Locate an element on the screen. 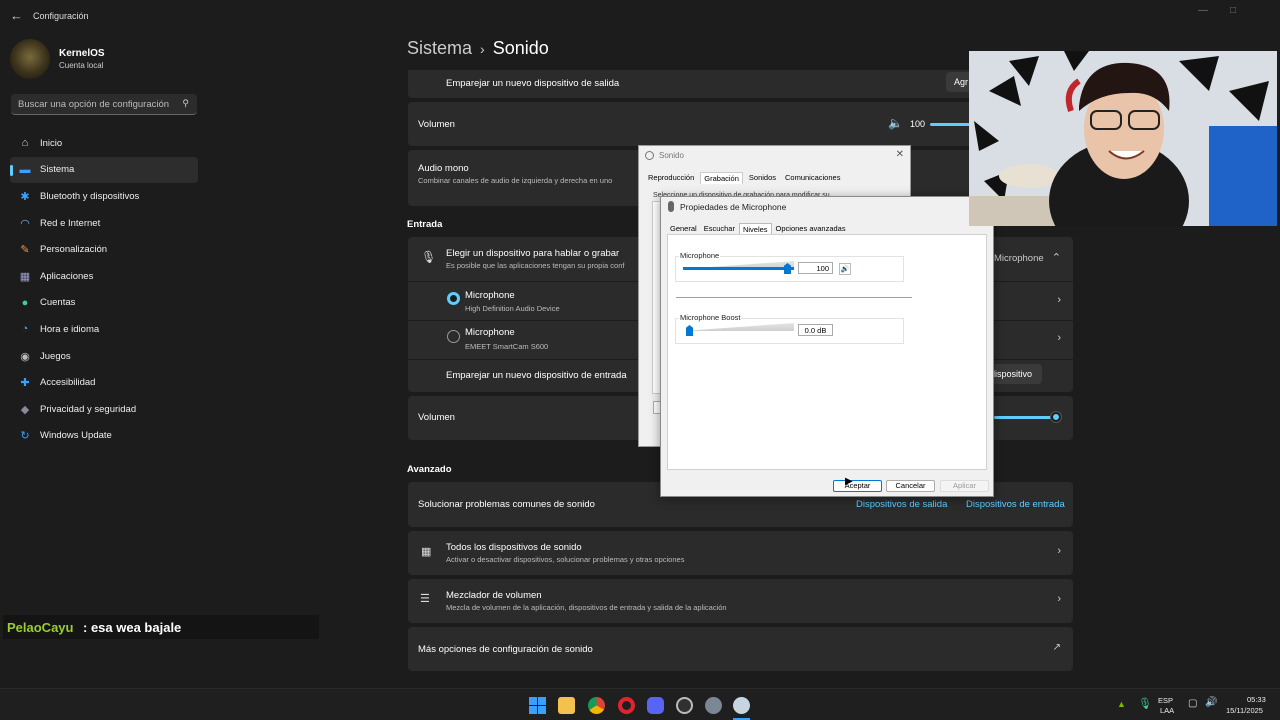 The image size is (1280, 720). sidebar-item: ◠ Red e Internet is located at coordinates (104, 223).